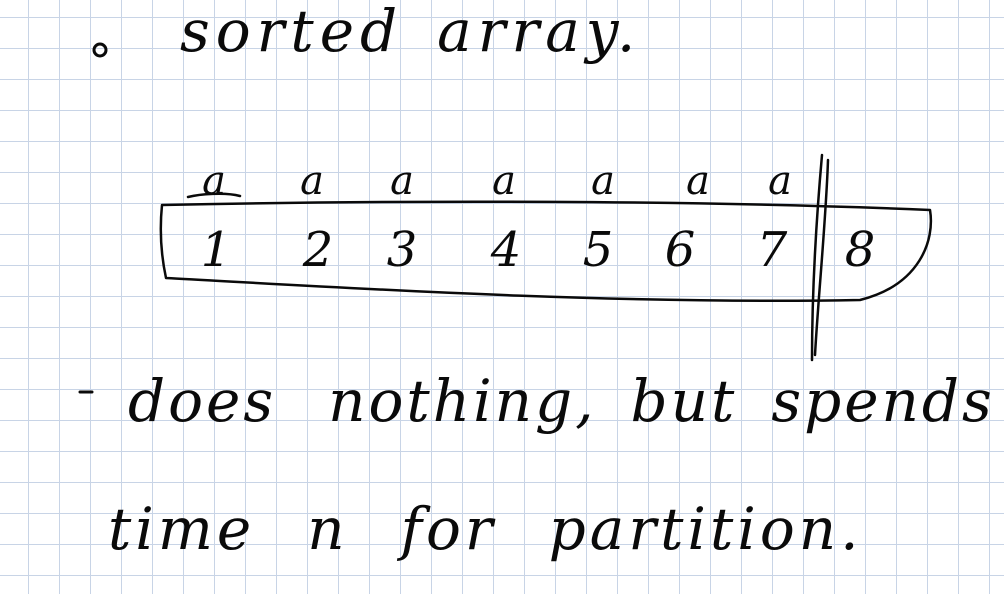 The width and height of the screenshot is (1004, 594). I want to click on note-word: array., so click(539, 32).